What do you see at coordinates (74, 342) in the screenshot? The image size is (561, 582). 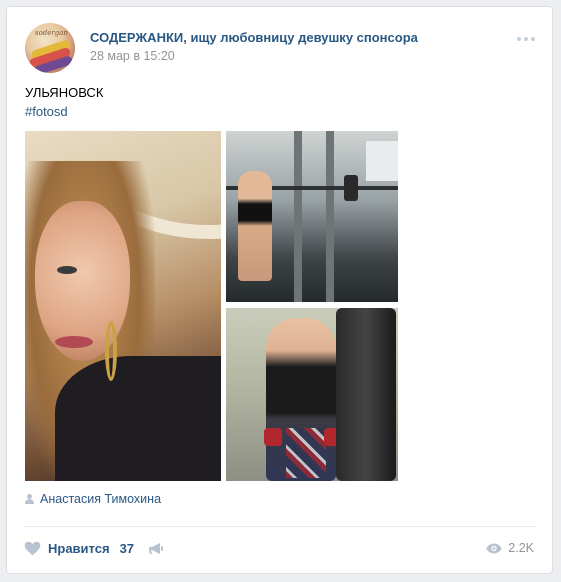 I see `lips` at bounding box center [74, 342].